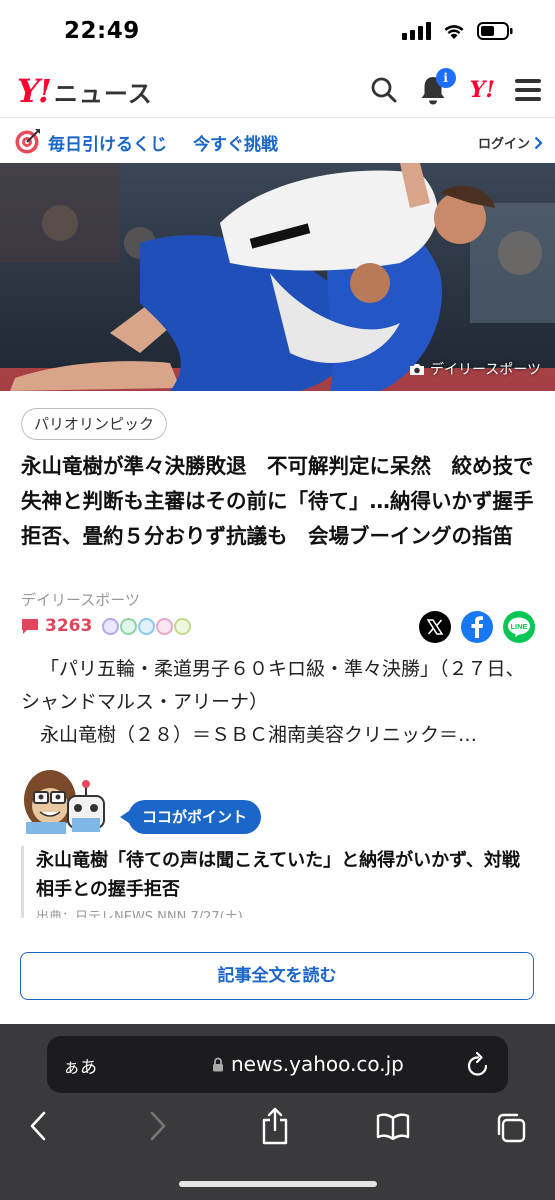  Describe the element at coordinates (528, 90) in the screenshot. I see `menu-icon` at that location.